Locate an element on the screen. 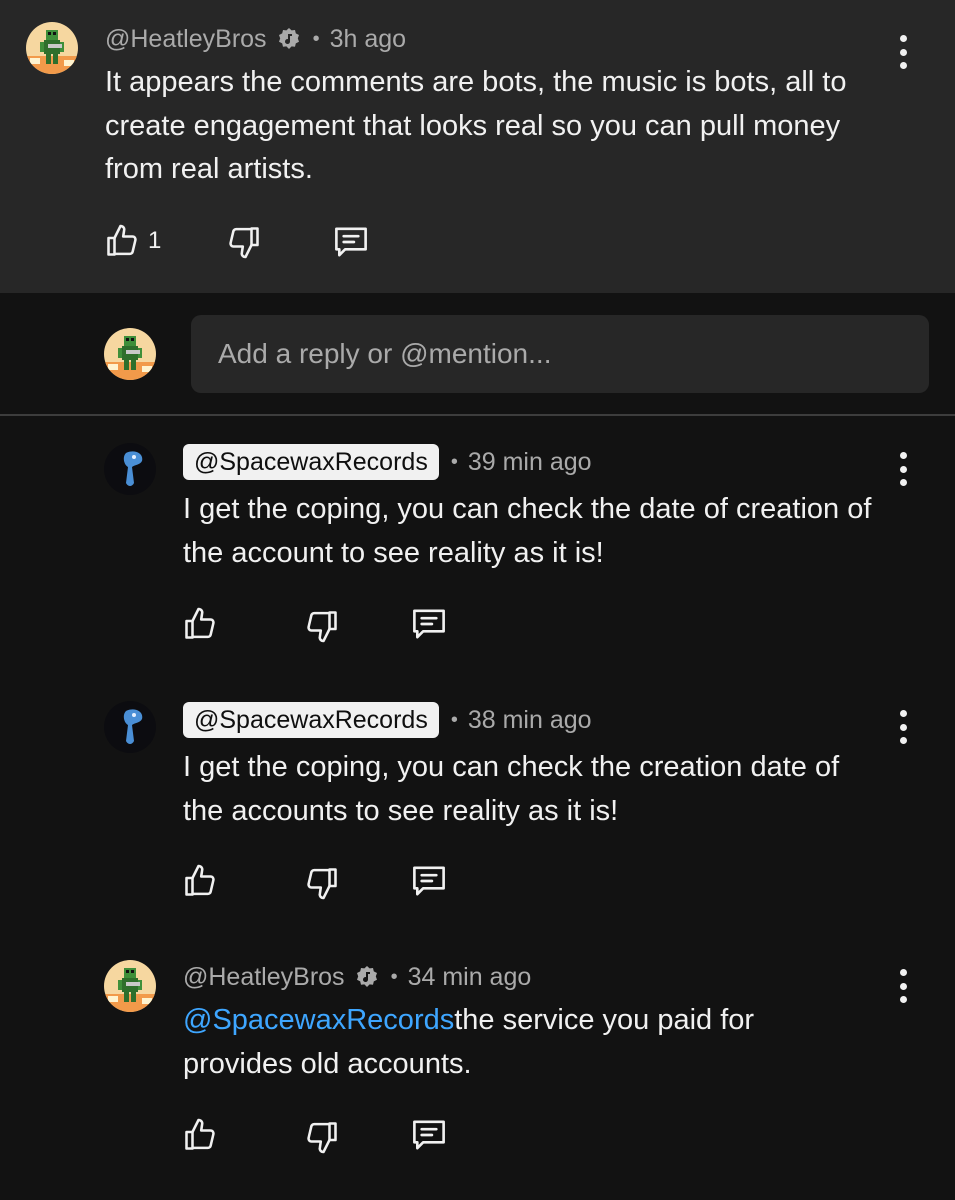 The image size is (955, 1200). like-count: 1 is located at coordinates (155, 240).